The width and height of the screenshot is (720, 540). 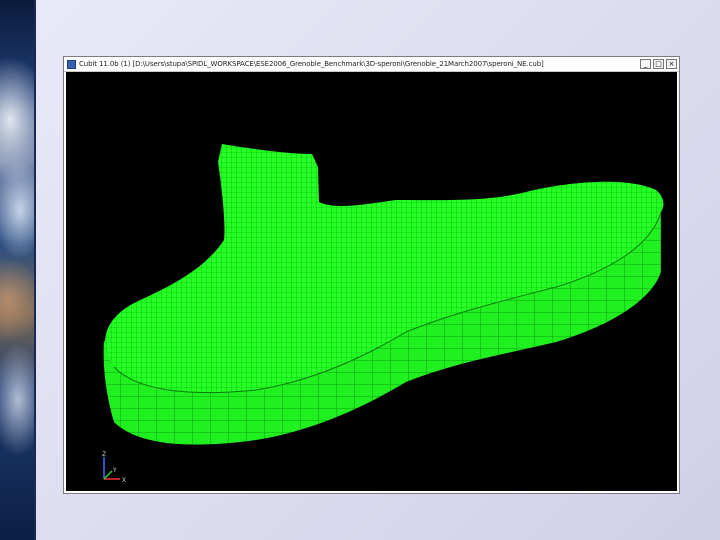 I want to click on minimize-button: _, so click(x=645, y=64).